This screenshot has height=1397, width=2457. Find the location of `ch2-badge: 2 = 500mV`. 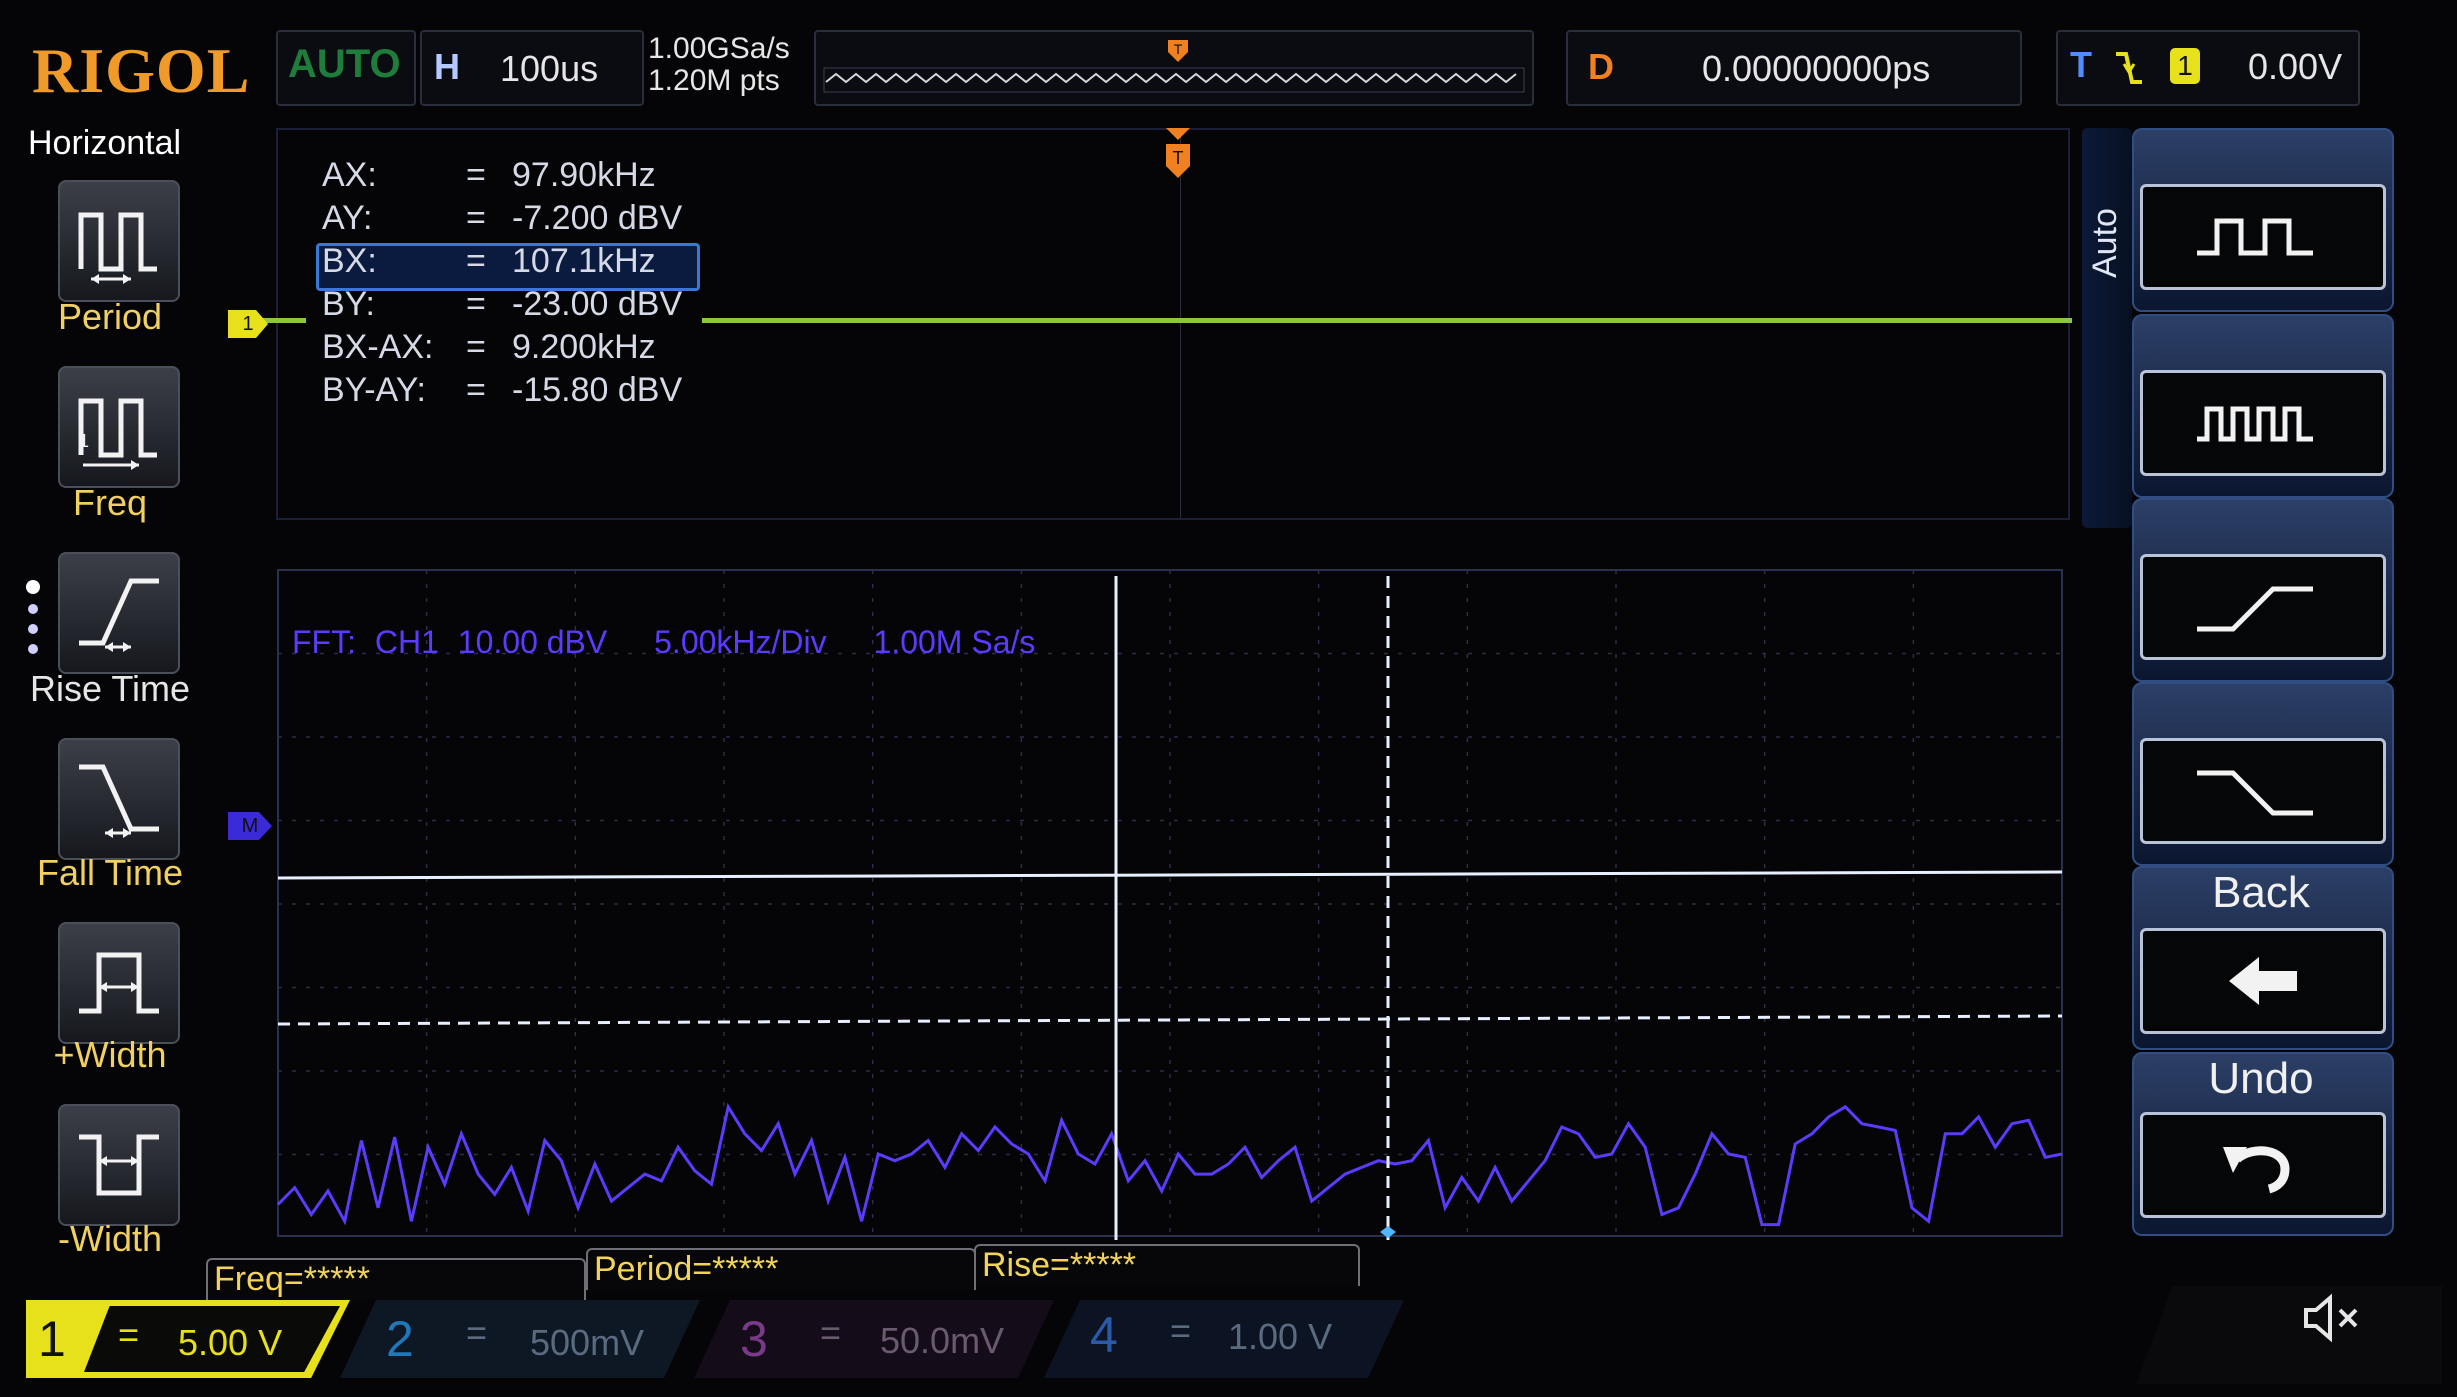

ch2-badge: 2 = 500mV is located at coordinates (520, 1339).